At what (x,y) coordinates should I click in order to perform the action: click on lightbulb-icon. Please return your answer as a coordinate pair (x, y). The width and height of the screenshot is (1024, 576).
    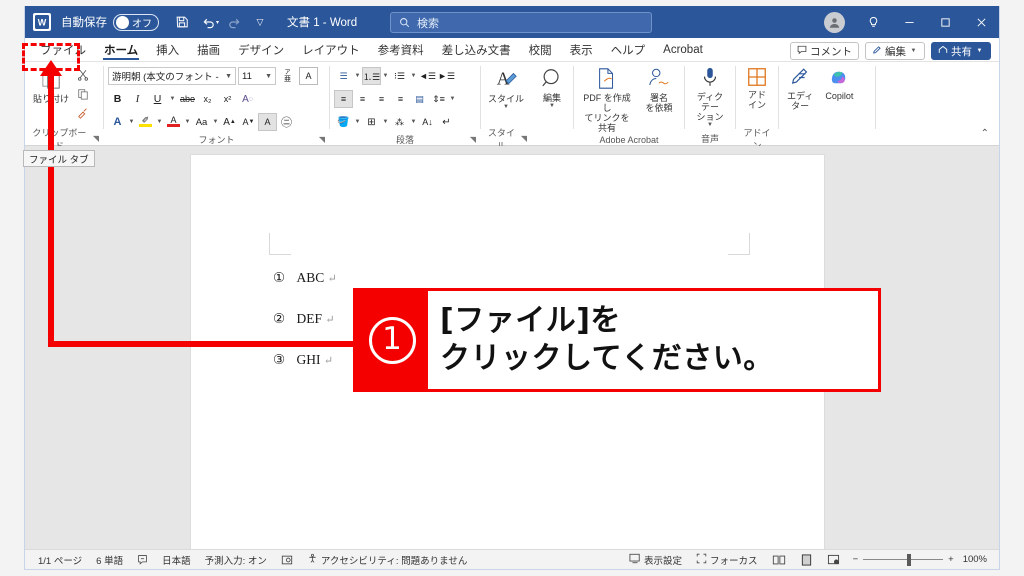
    Looking at the image, I should click on (873, 22).